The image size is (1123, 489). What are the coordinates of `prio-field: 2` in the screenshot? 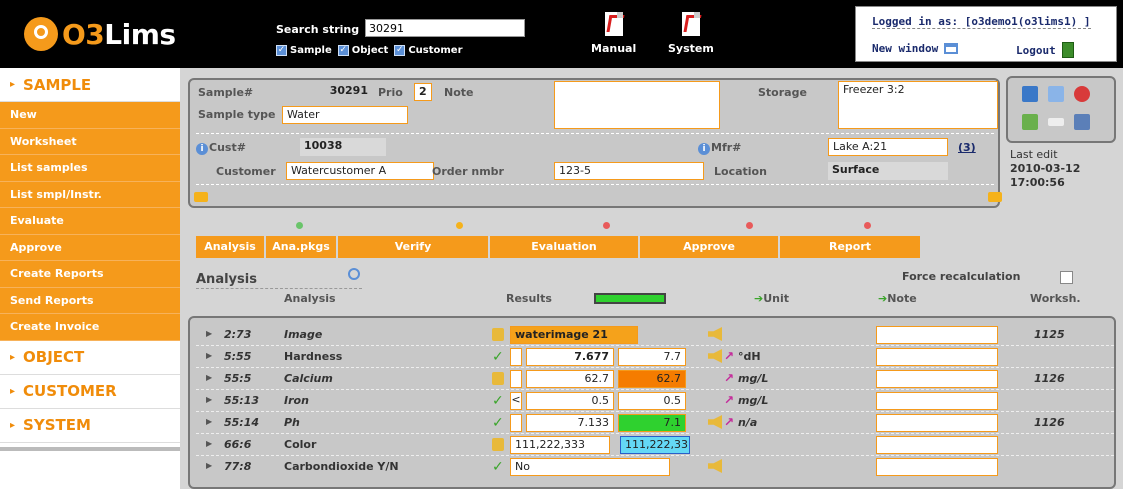 It's located at (423, 92).